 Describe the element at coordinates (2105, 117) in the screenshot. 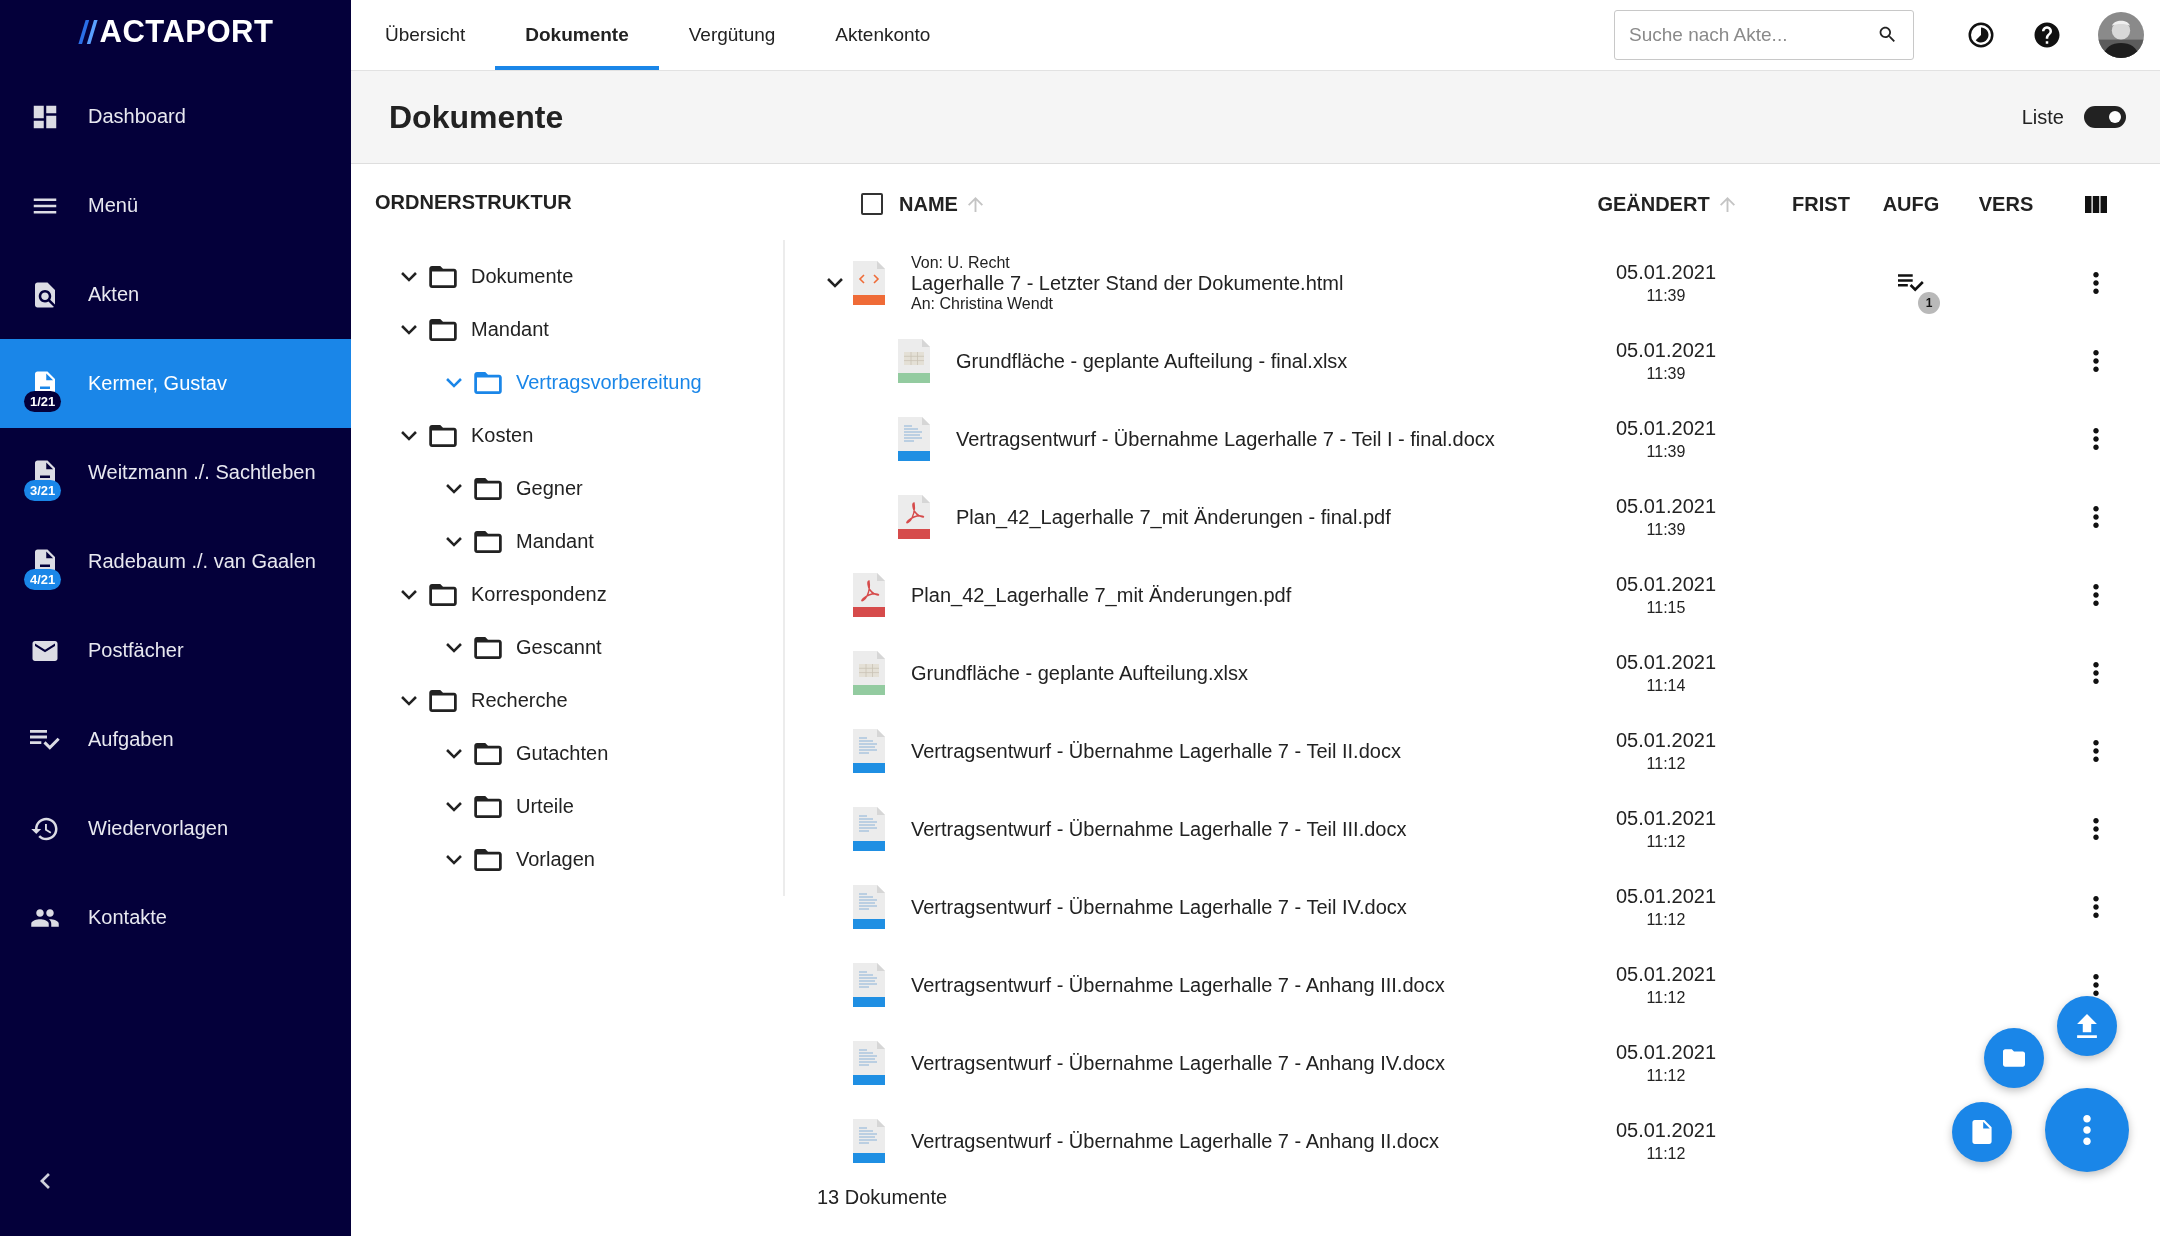

I see `toggle-switch` at that location.